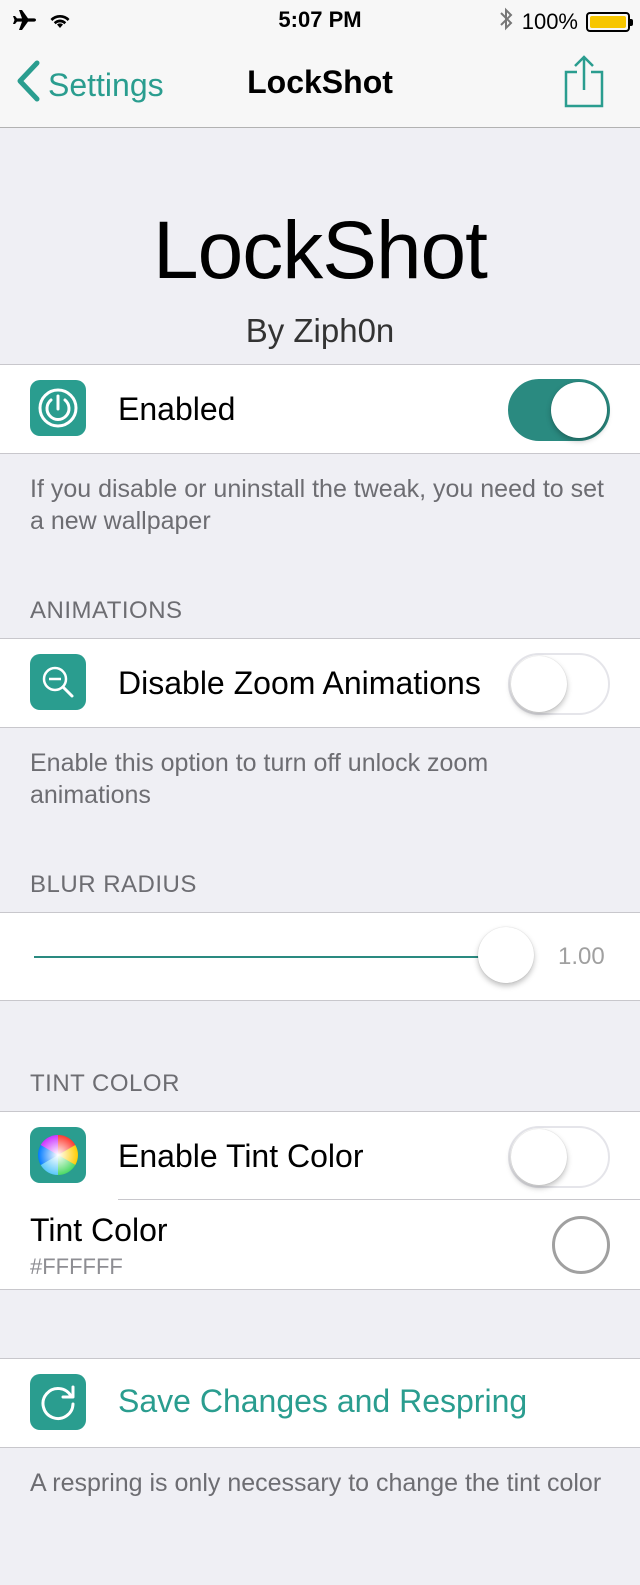 This screenshot has height=1585, width=640. Describe the element at coordinates (58, 1155) in the screenshot. I see `color-wheel-icon` at that location.